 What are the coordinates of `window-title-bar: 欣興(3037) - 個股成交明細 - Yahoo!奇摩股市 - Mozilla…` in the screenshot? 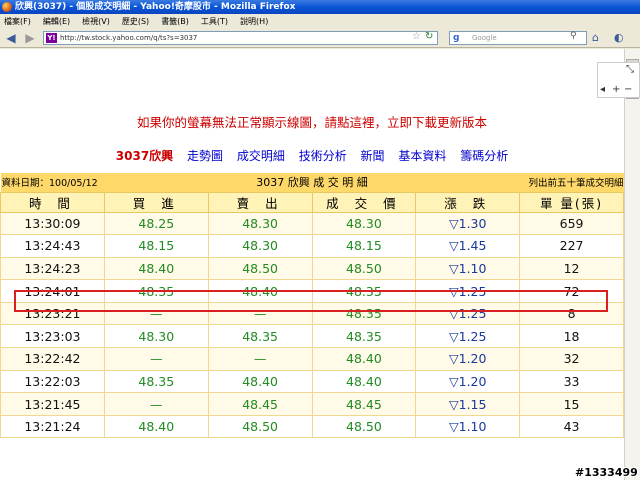 It's located at (320, 7).